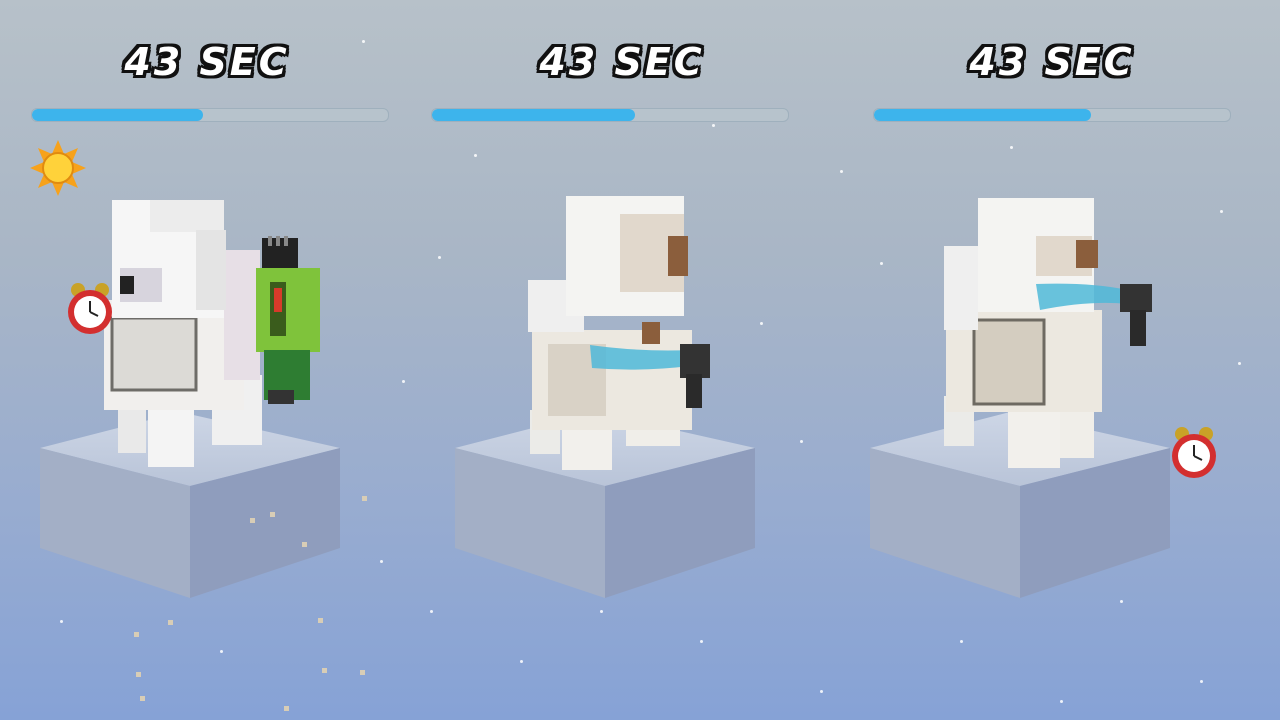 The image size is (1280, 720). Describe the element at coordinates (58, 168) in the screenshot. I see `sun-icon` at that location.